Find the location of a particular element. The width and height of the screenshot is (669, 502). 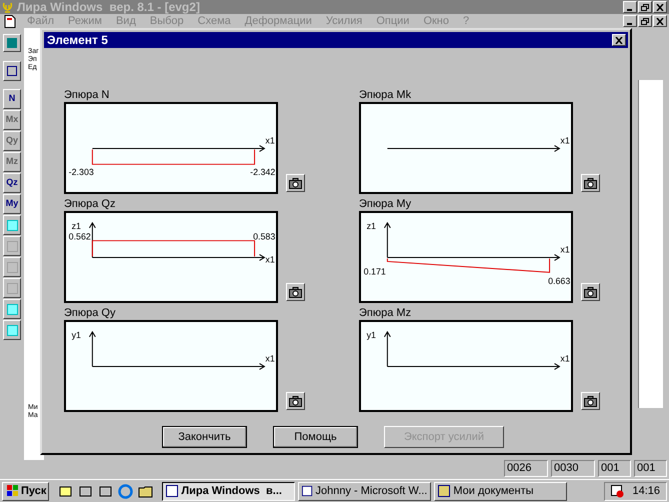

value-label: 0.583 is located at coordinates (264, 237).